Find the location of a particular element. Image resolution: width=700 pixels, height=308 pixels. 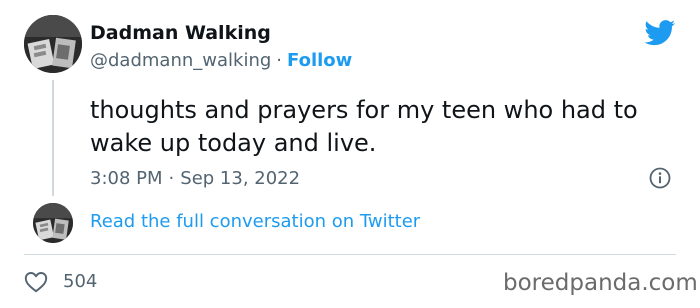

author-handle: @dadmann_walking is located at coordinates (180, 60).